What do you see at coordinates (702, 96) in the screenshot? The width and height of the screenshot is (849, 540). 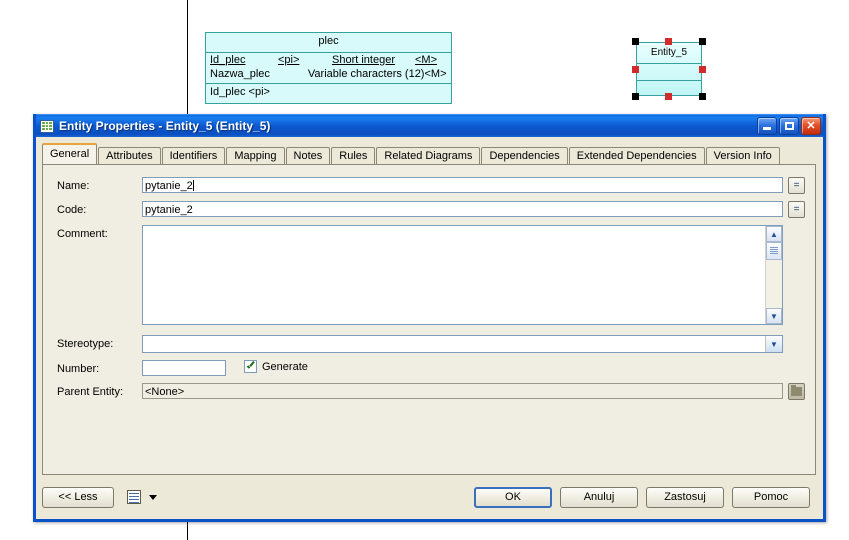 I see `resize-handle-se` at bounding box center [702, 96].